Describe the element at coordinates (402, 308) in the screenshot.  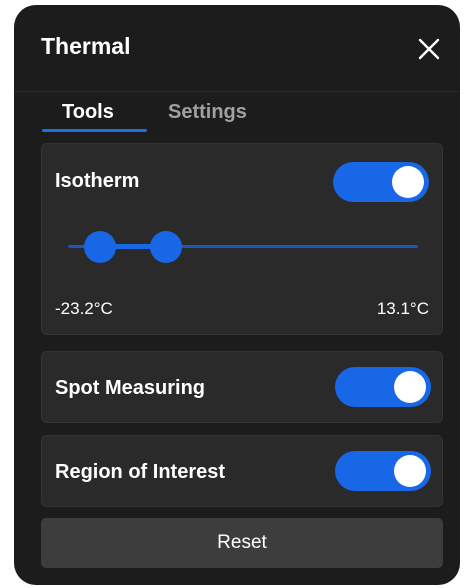
I see `isotherm-max-value: 13.1°C` at that location.